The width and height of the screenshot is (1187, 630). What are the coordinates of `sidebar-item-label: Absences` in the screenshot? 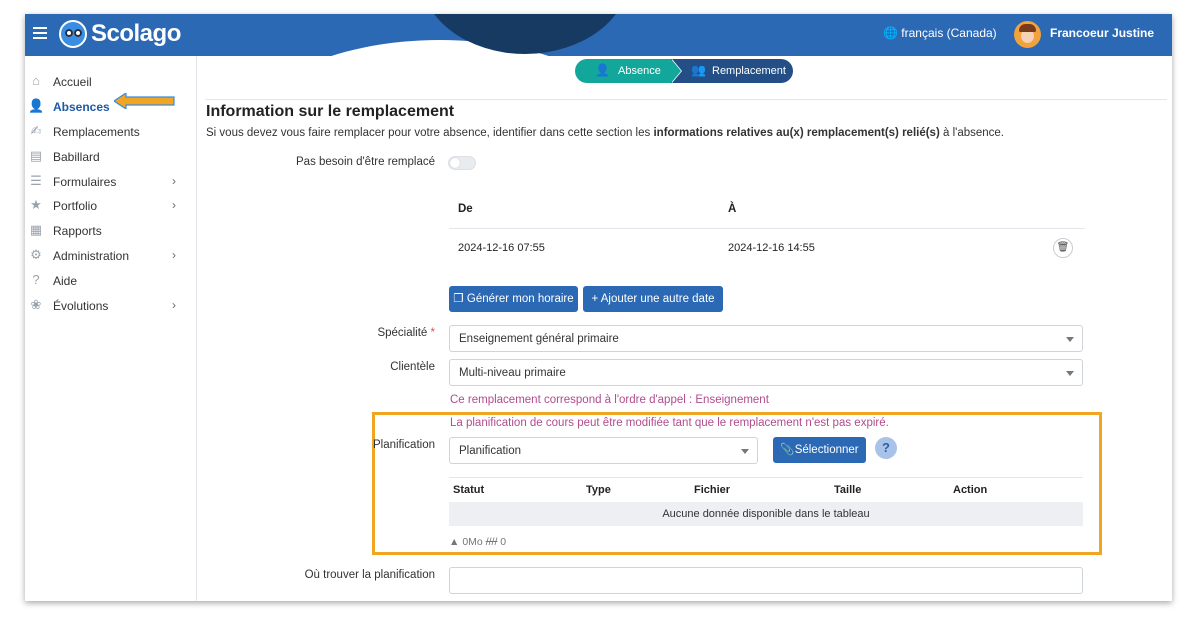 It's located at (81, 107).